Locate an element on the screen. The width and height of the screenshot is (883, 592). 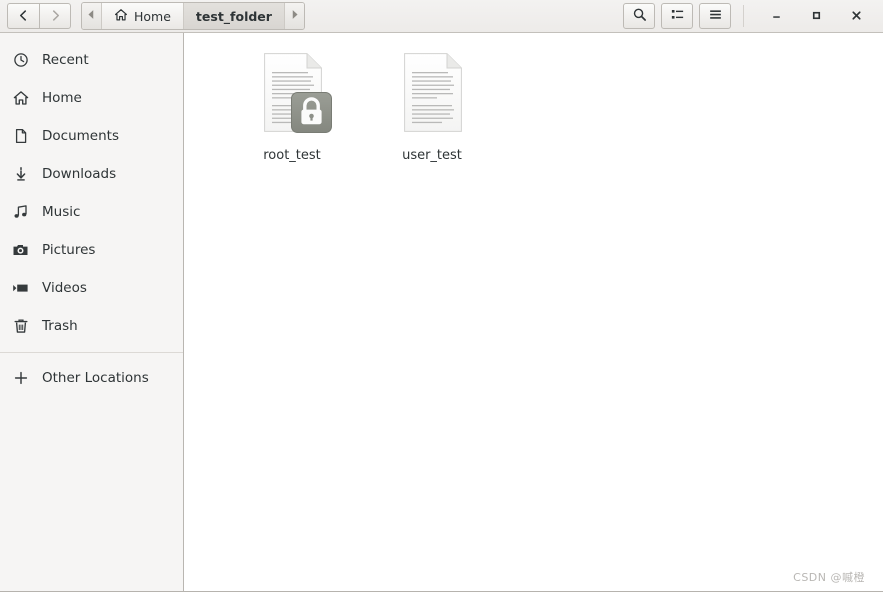
chevron-right-icon is located at coordinates (55, 16).